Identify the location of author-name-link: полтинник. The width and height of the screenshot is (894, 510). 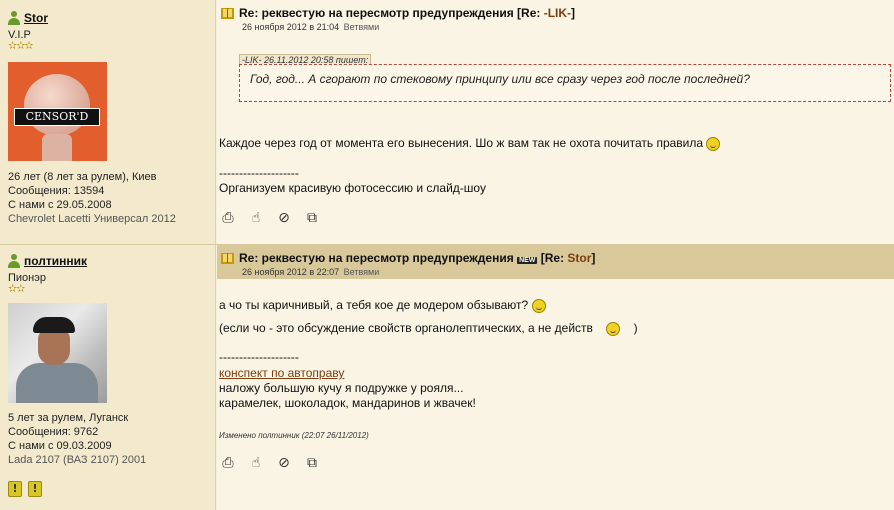
(55, 261).